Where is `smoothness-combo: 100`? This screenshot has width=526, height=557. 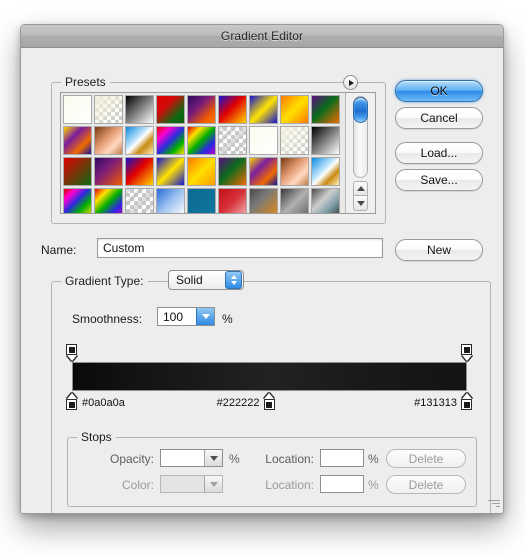
smoothness-combo: 100 is located at coordinates (186, 316).